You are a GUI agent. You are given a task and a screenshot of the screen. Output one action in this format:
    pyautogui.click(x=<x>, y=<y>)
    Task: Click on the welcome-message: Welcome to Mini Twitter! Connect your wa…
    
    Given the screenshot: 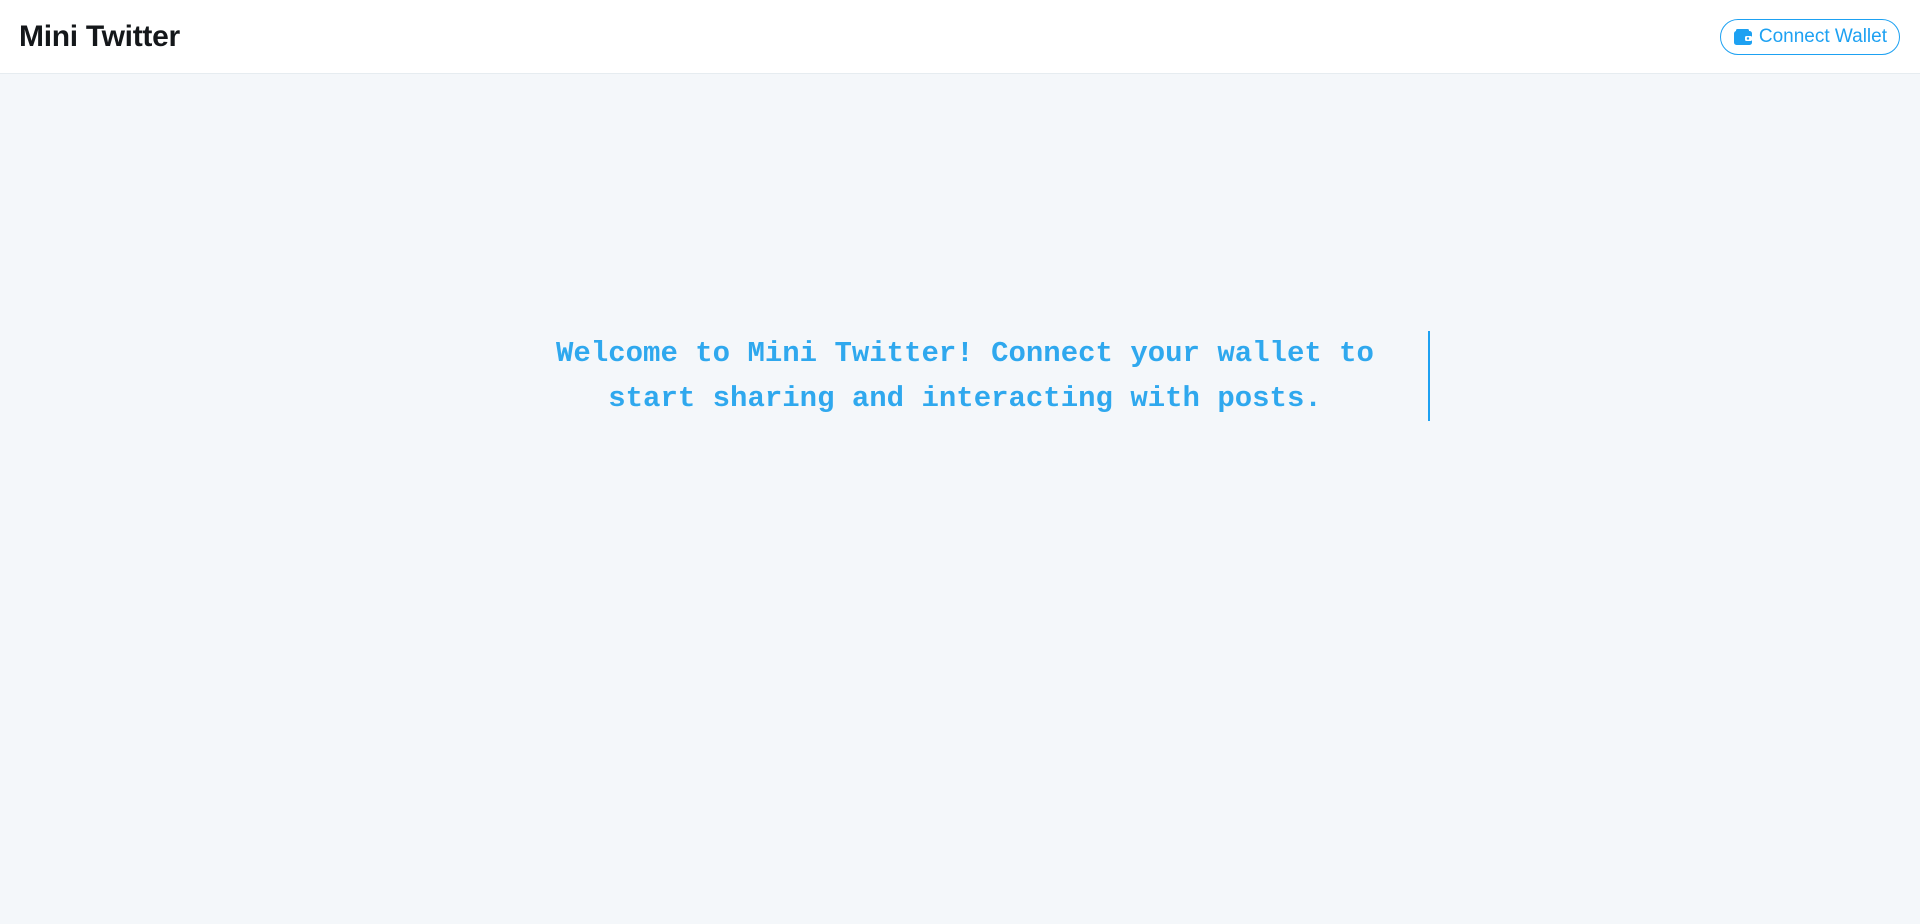 What is the action you would take?
    pyautogui.click(x=965, y=376)
    